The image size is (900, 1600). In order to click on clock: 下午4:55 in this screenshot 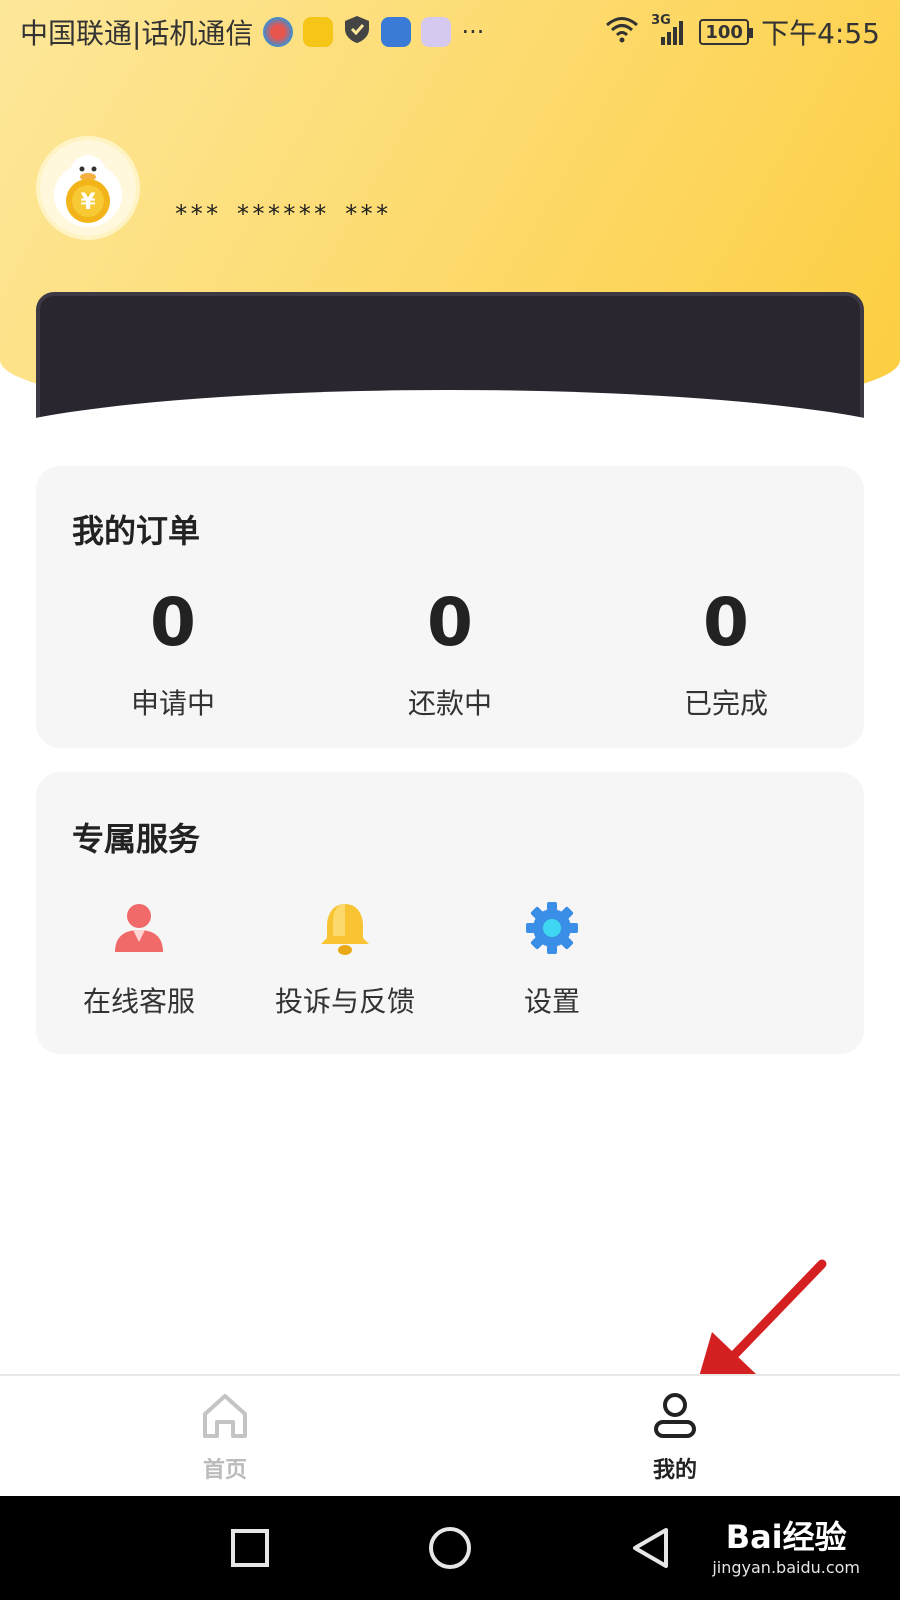, I will do `click(820, 33)`.